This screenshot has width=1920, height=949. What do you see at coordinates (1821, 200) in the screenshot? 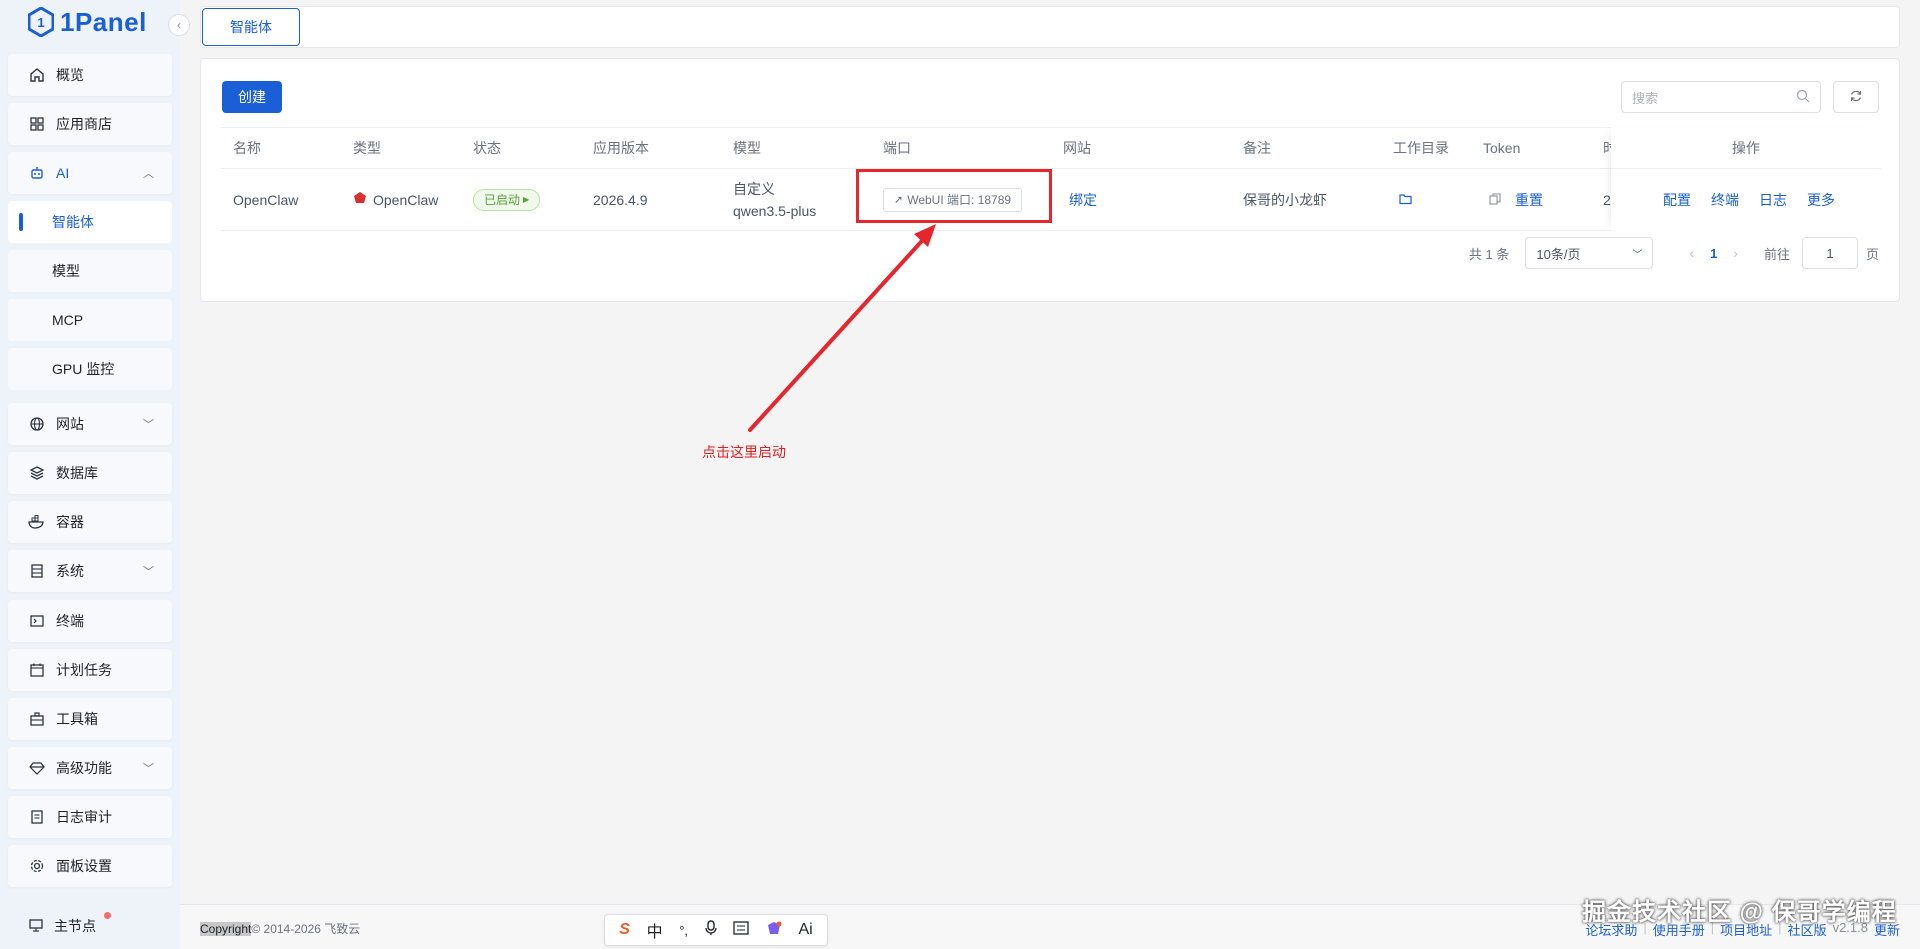
I see `more-link: 更多` at bounding box center [1821, 200].